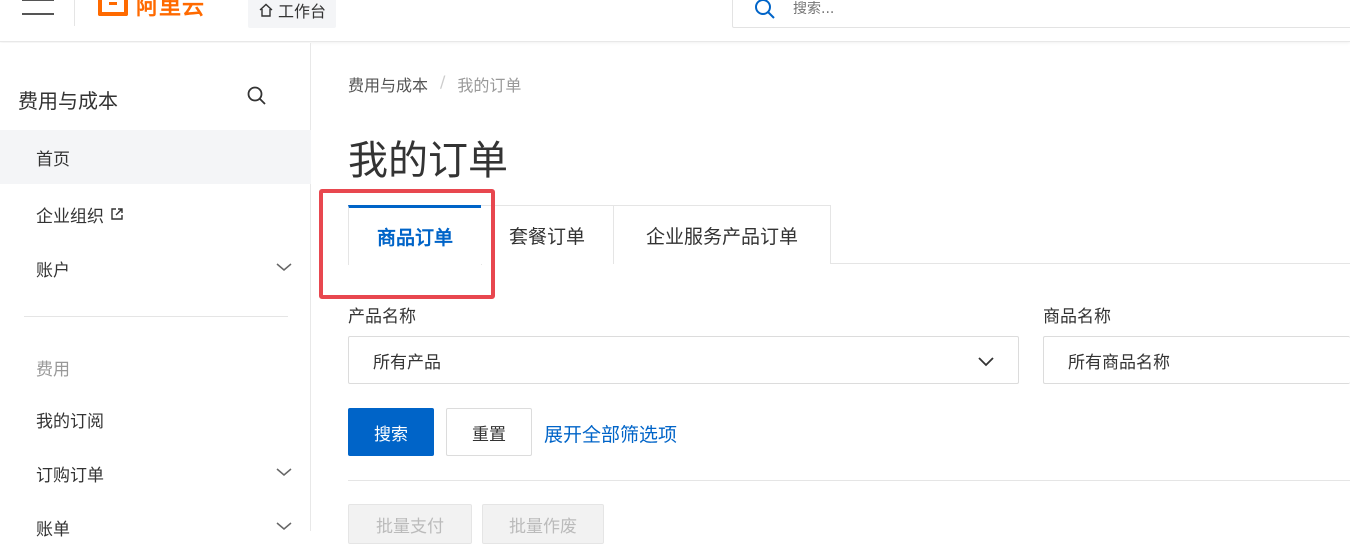  I want to click on sidebar-title: 费用与成本, so click(68, 101).